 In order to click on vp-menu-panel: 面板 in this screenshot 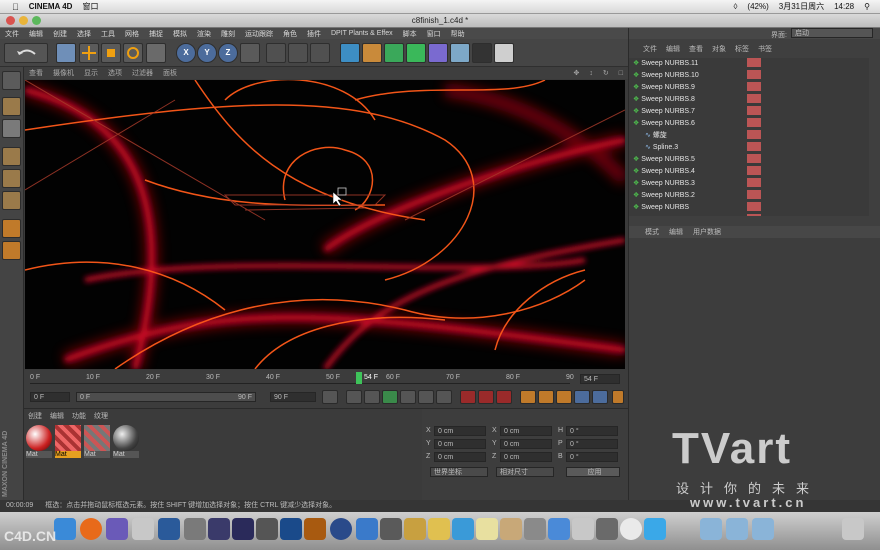, I will do `click(170, 73)`.